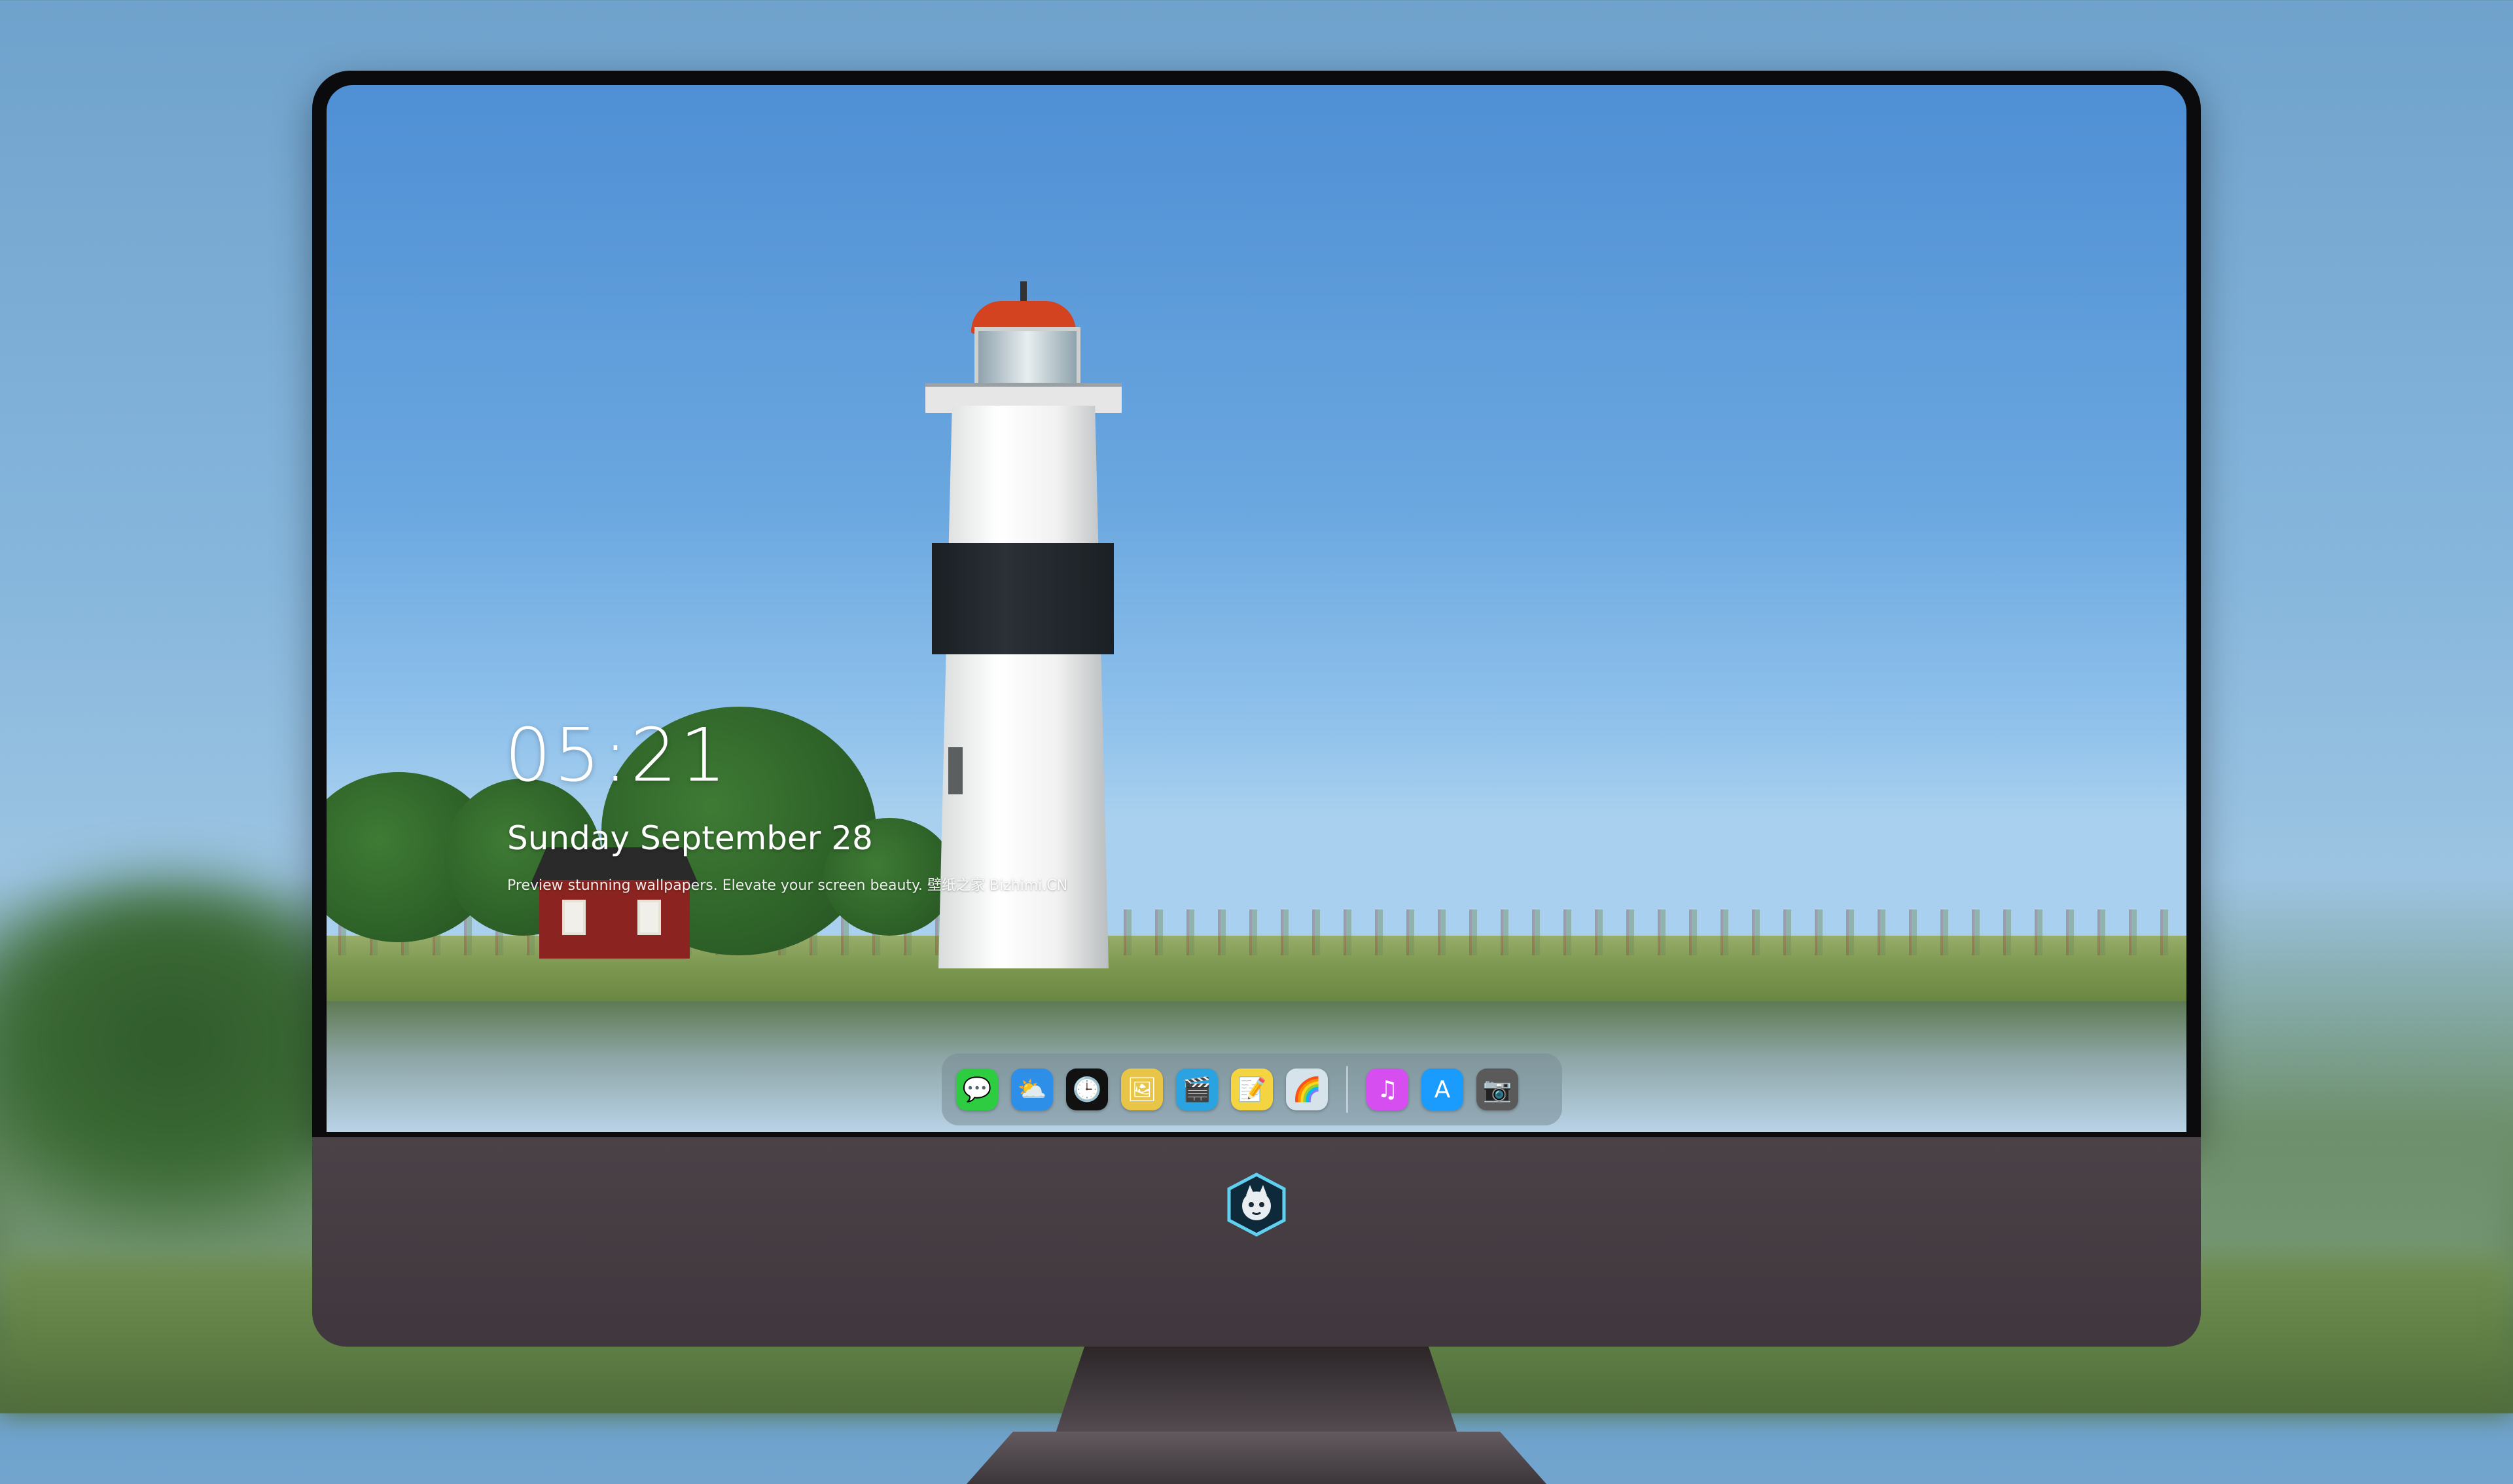  What do you see at coordinates (1256, 1458) in the screenshot?
I see `monitor-stand-base` at bounding box center [1256, 1458].